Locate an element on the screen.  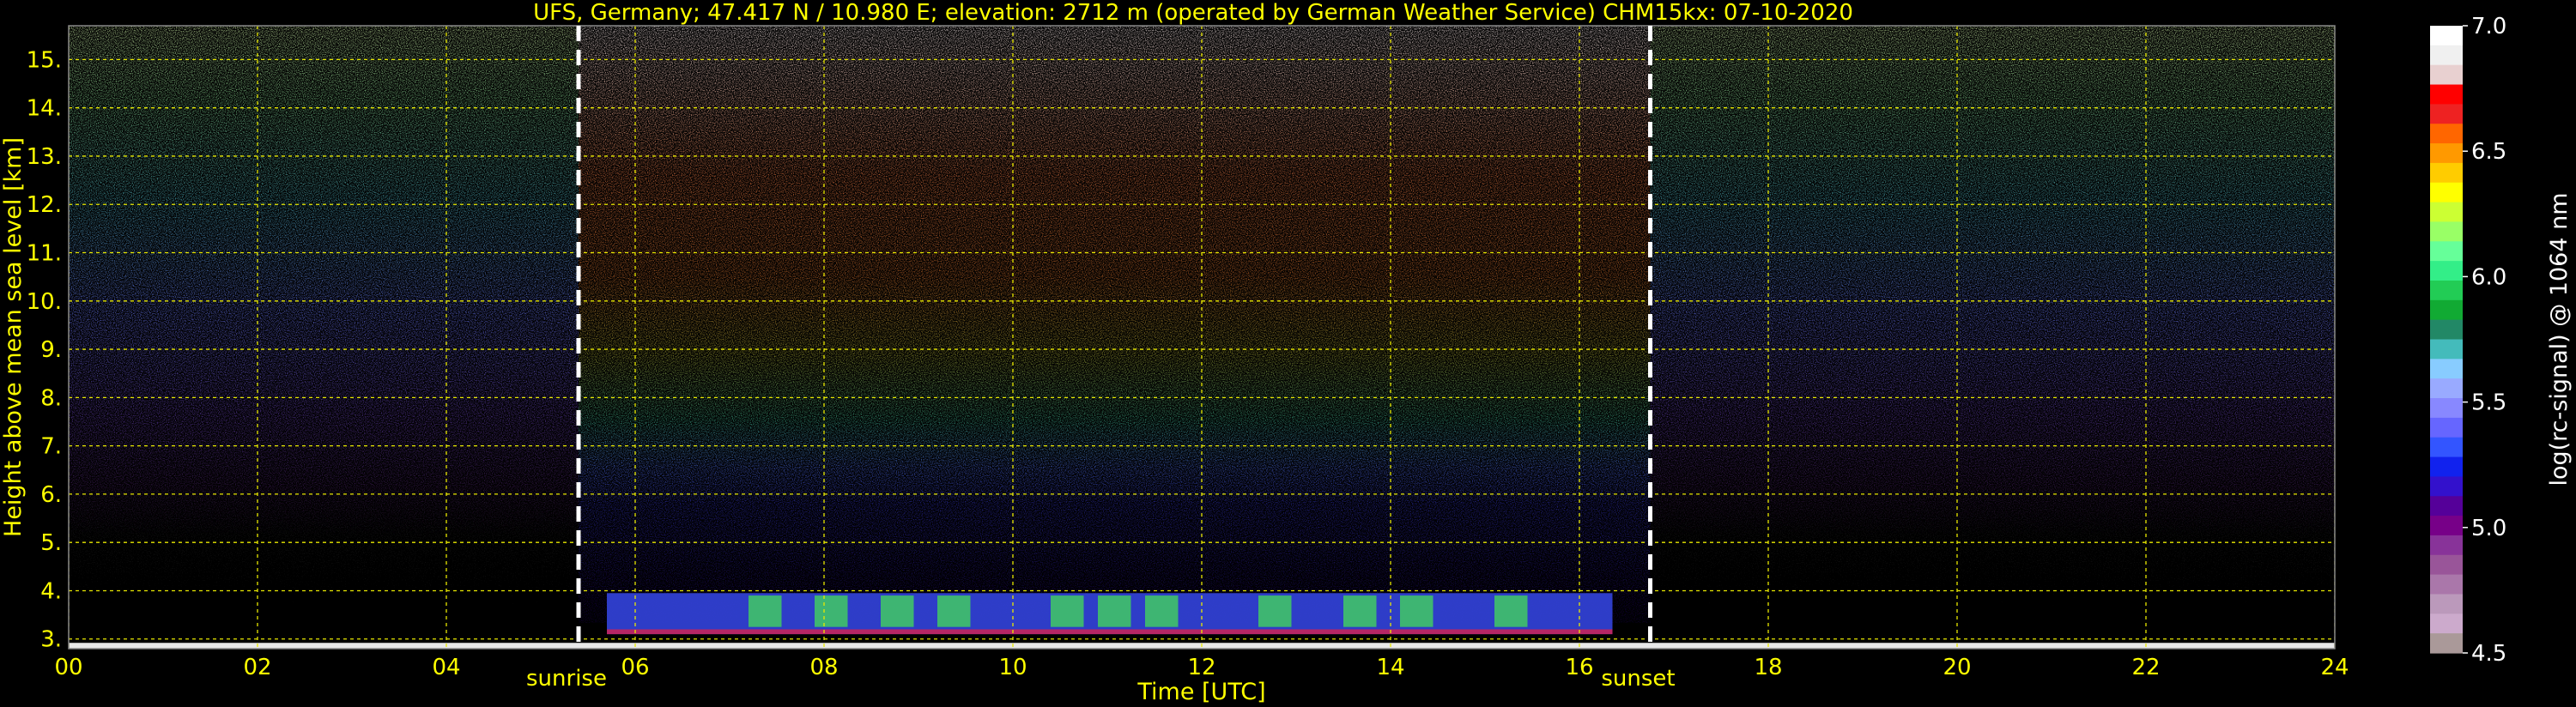
colorbar is located at coordinates (2446, 340).